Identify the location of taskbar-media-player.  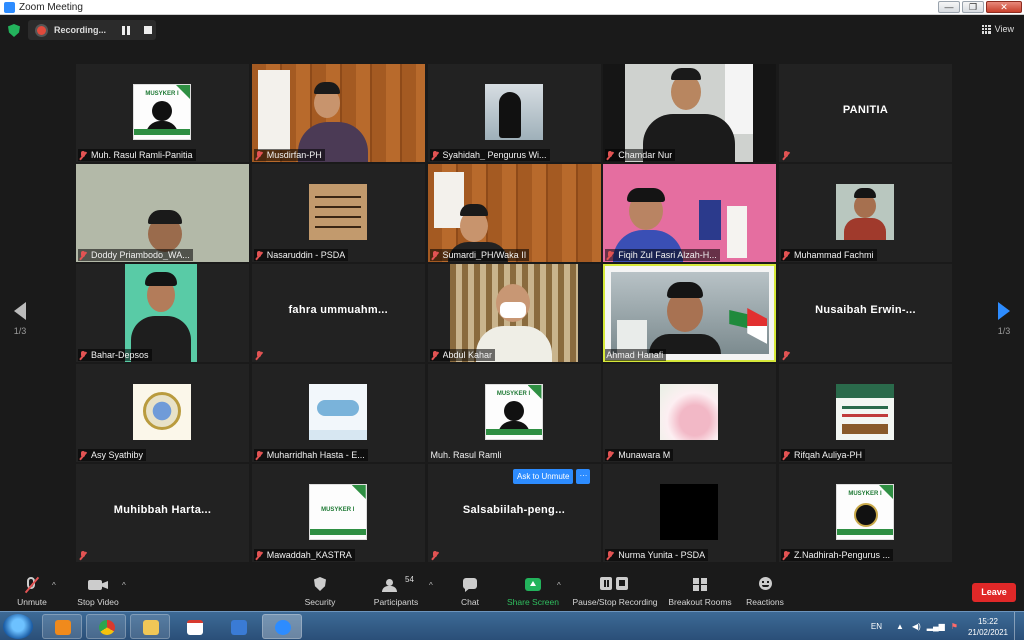
(62, 626).